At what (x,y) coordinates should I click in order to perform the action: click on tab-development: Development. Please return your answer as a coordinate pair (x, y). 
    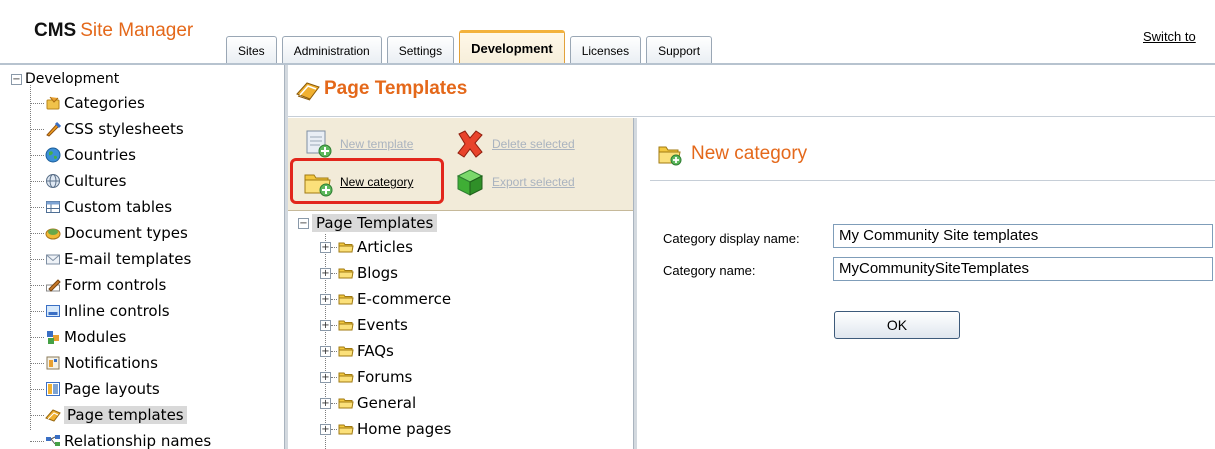
    Looking at the image, I should click on (512, 47).